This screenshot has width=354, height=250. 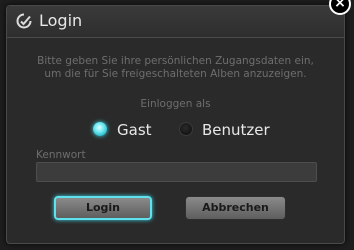 I want to click on login-button: Login, so click(x=103, y=208).